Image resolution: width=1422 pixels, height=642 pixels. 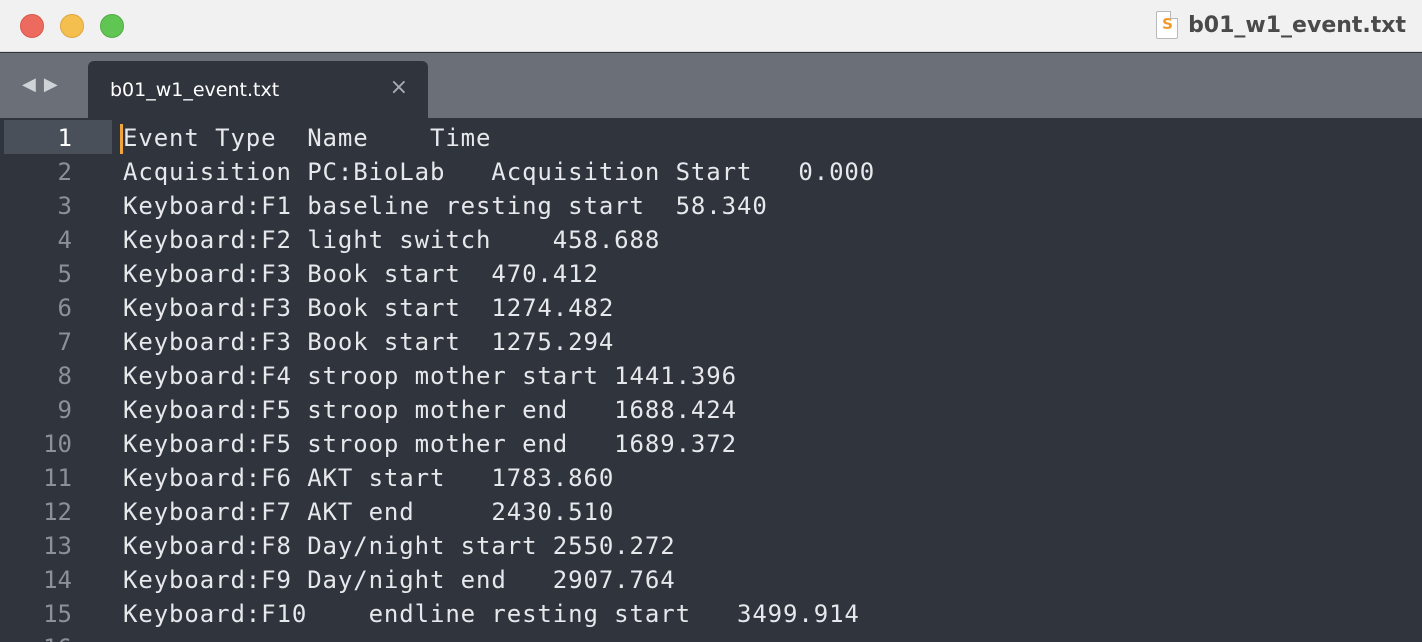 I want to click on editor-line: 9 Keyboard:F5 stroop mother end 1688.424, so click(x=711, y=409).